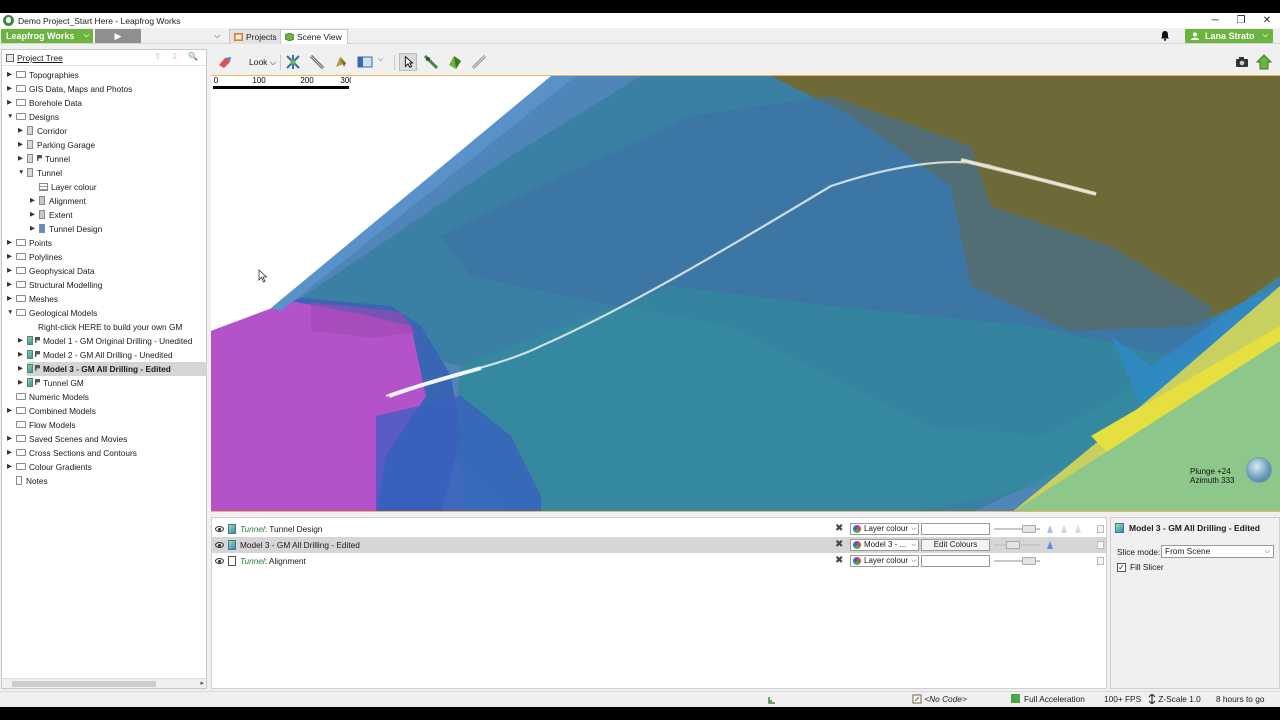 This screenshot has height=720, width=1280. I want to click on tree-item-geological-models: ▼ Geological Models, so click(52, 313).